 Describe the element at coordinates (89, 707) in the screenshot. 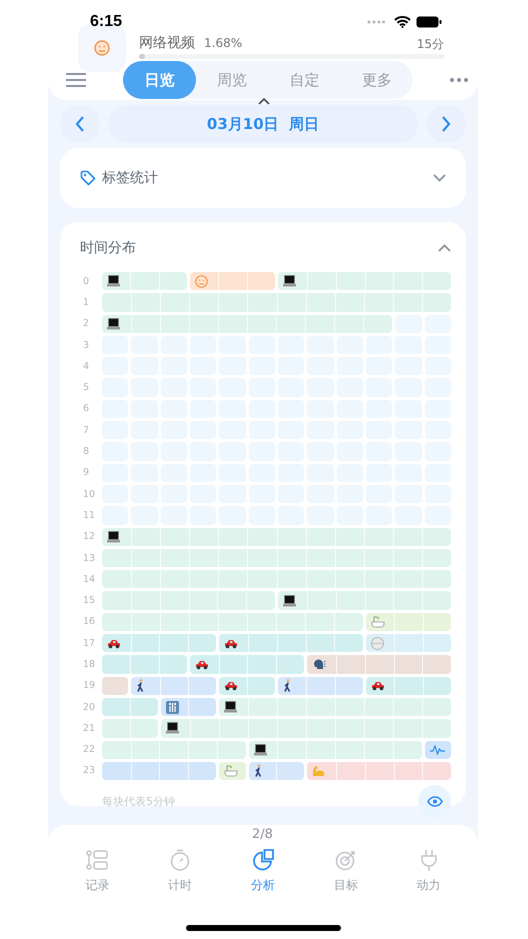

I see `hour-label: 20` at that location.